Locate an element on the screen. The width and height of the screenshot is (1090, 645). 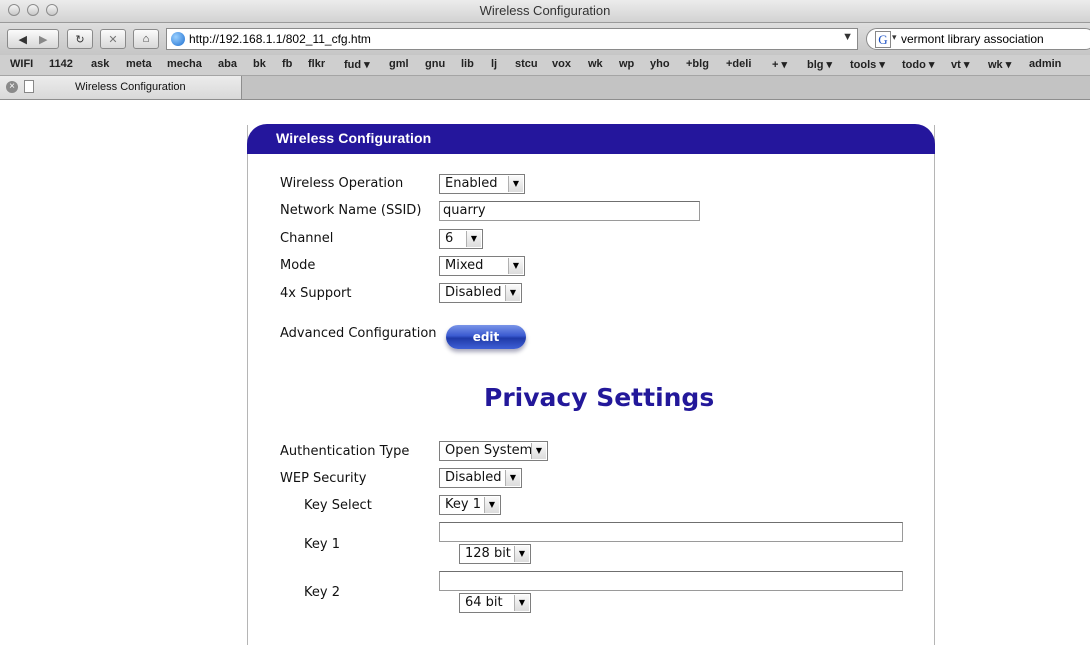
forward-arrow-icon: ▶ is located at coordinates (43, 39).